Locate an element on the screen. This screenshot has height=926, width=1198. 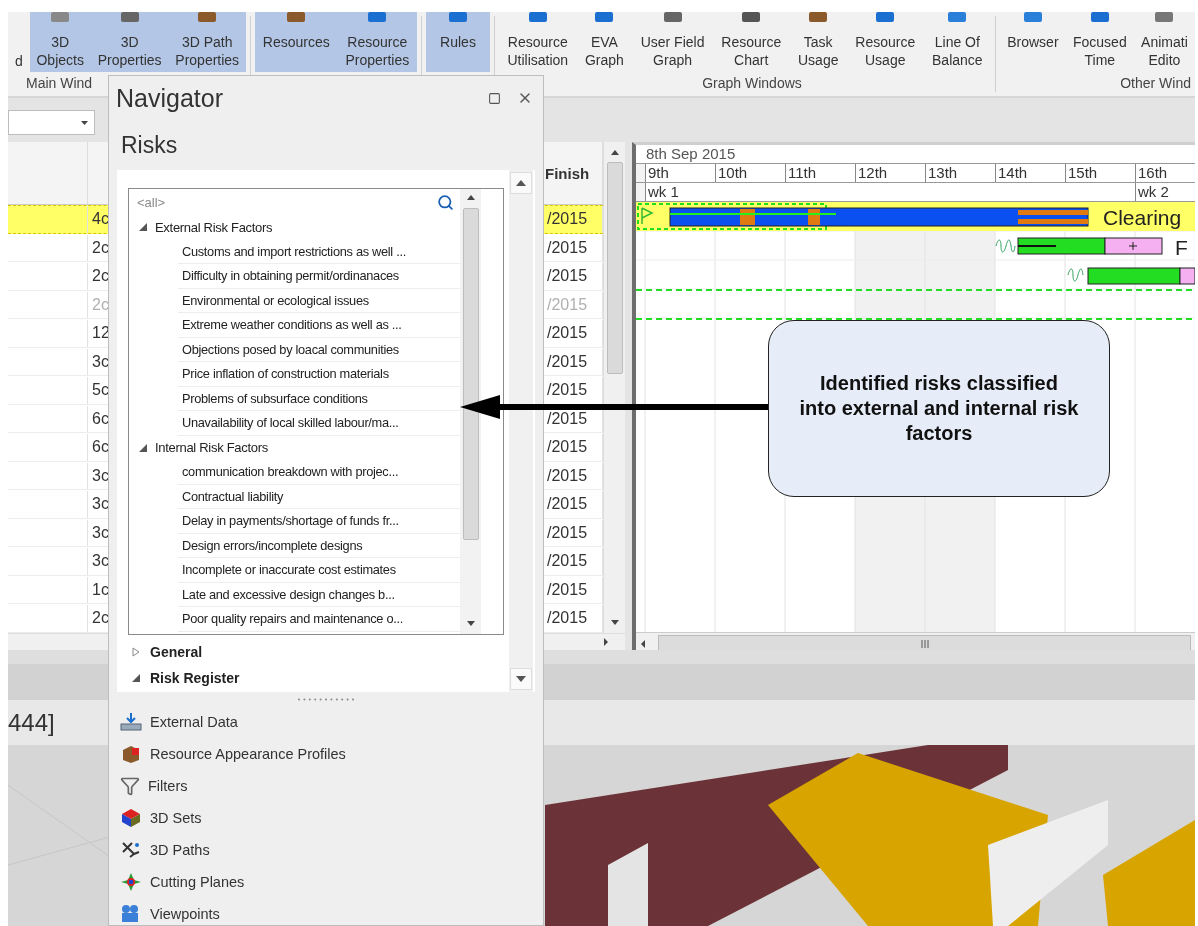
panel-item: Resource Appearance Profiles is located at coordinates (326, 754).